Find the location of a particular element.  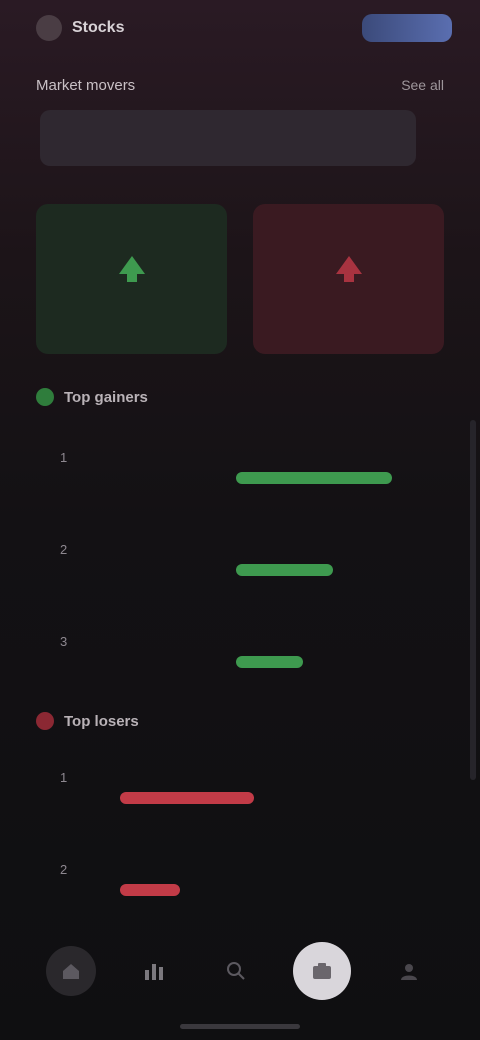

bottom-nav is located at coordinates (240, 971).